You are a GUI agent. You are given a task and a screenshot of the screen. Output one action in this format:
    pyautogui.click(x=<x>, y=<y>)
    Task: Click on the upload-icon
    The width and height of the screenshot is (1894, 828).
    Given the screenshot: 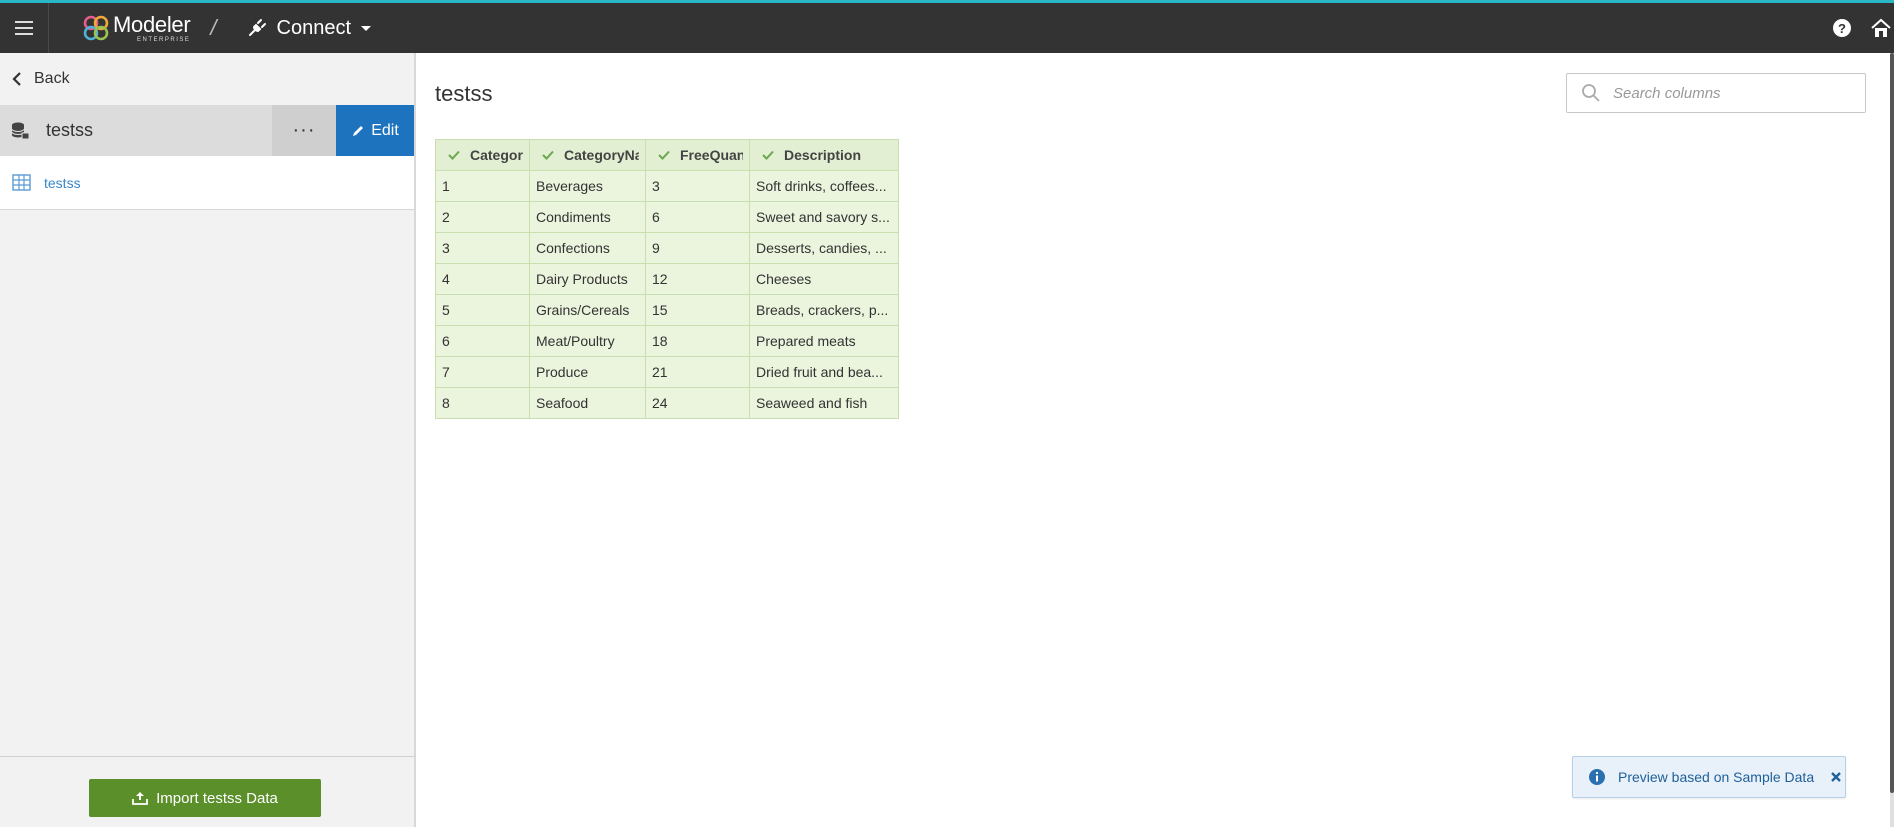 What is the action you would take?
    pyautogui.click(x=140, y=798)
    